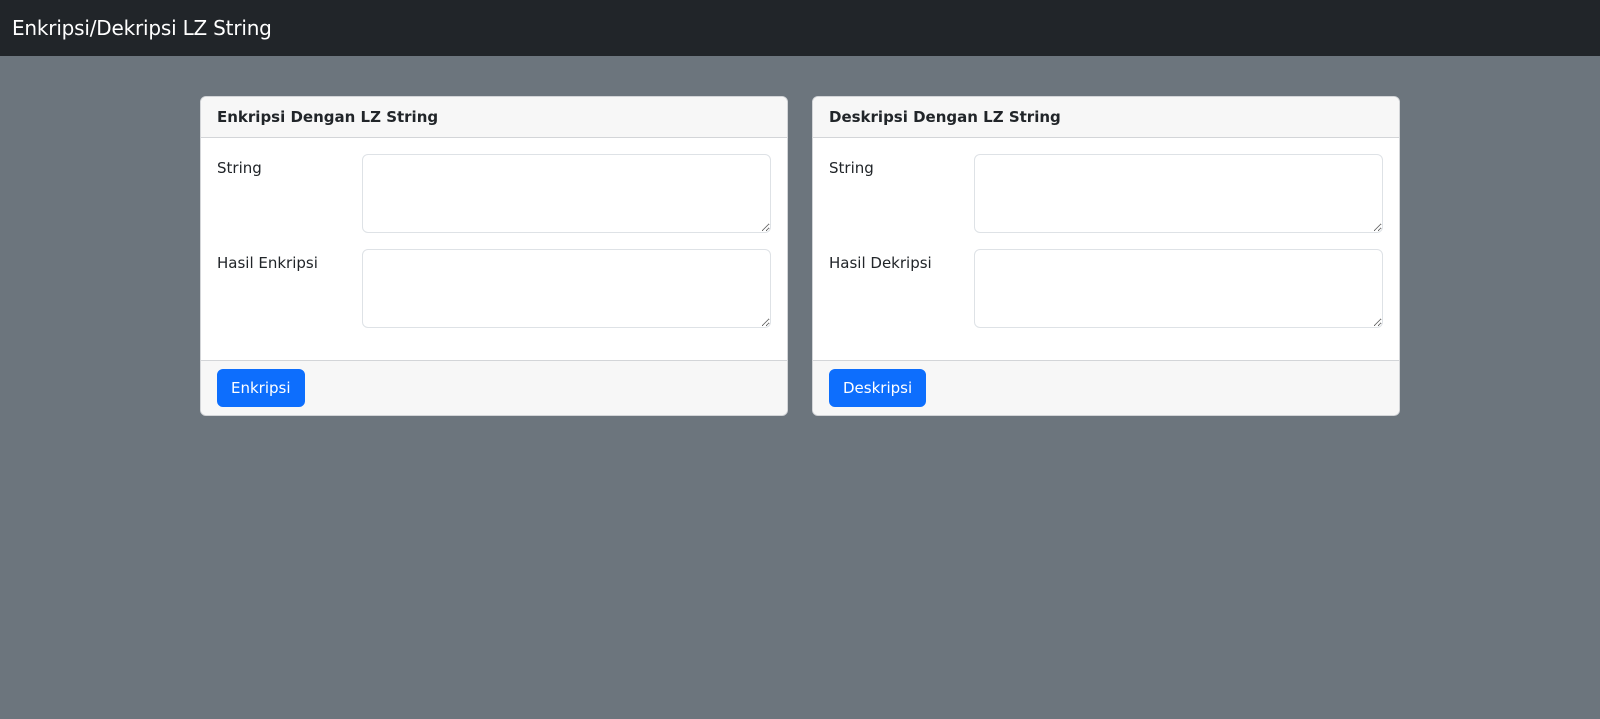 The width and height of the screenshot is (1600, 719). I want to click on decrypt-card-header: Deskripsi Dengan LZ String, so click(1106, 117).